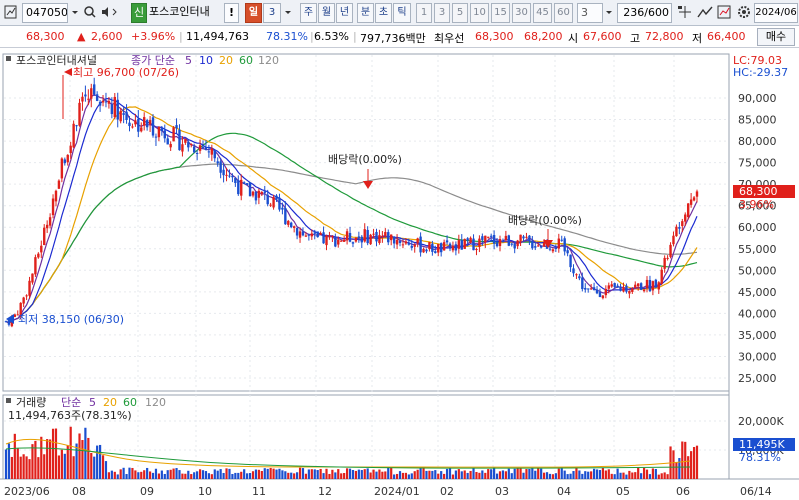 This screenshot has width=799, height=500. What do you see at coordinates (253, 13) in the screenshot?
I see `tab-day: 일` at bounding box center [253, 13].